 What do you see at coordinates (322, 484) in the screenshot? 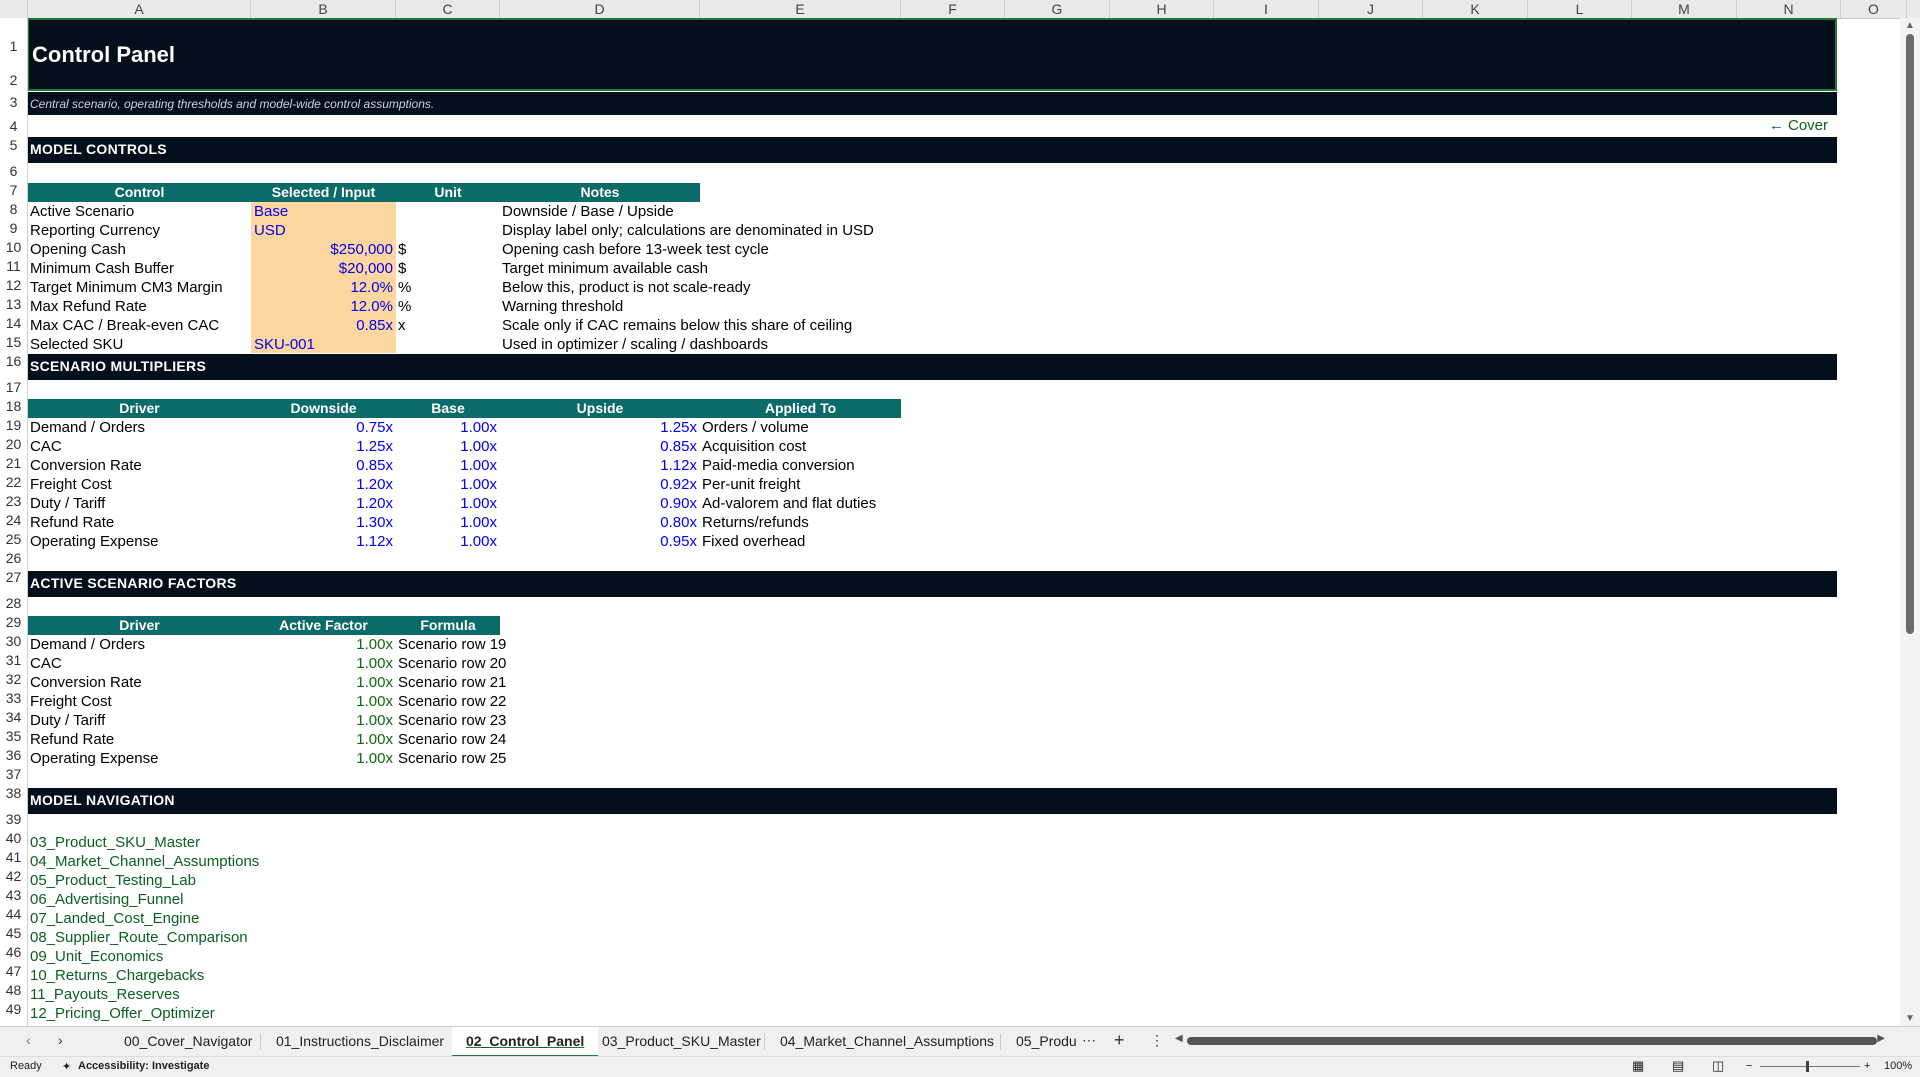
I see `downside-multiplier: 1.20x` at bounding box center [322, 484].